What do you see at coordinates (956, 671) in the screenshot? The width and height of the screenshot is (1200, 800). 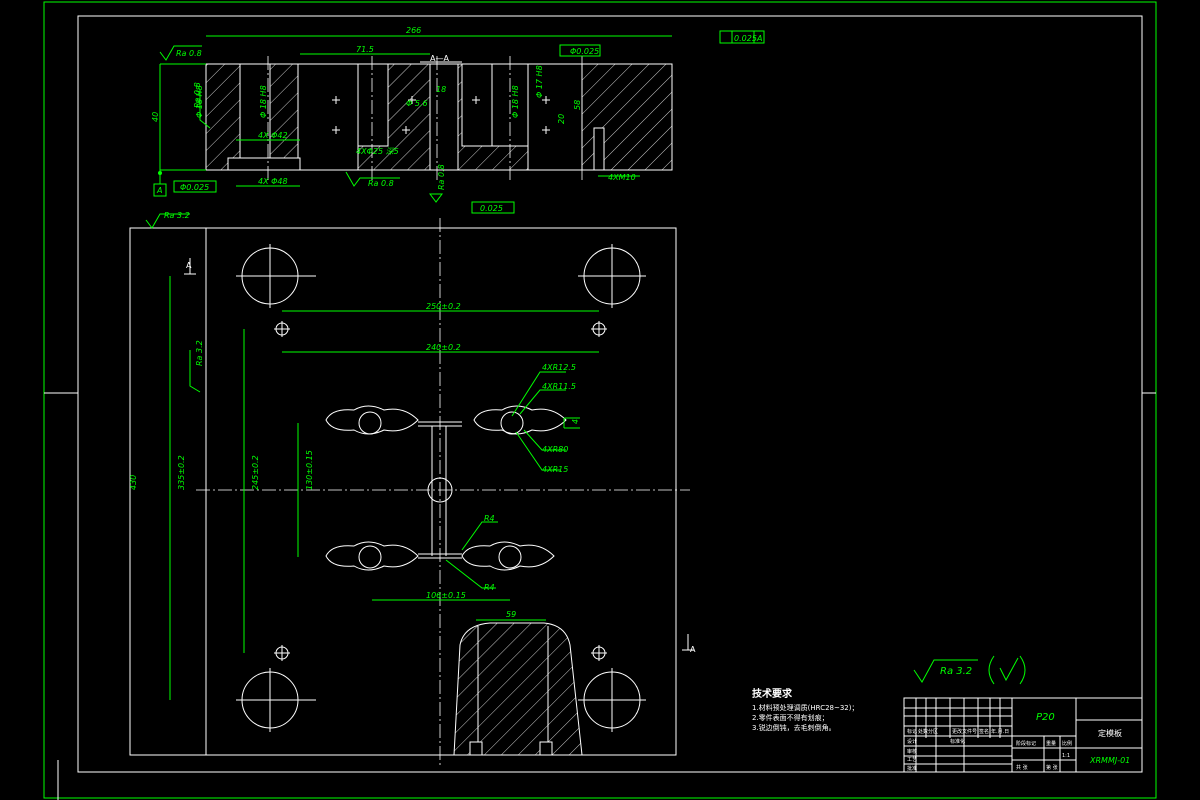 I see `svg-text: Ra 3.2` at bounding box center [956, 671].